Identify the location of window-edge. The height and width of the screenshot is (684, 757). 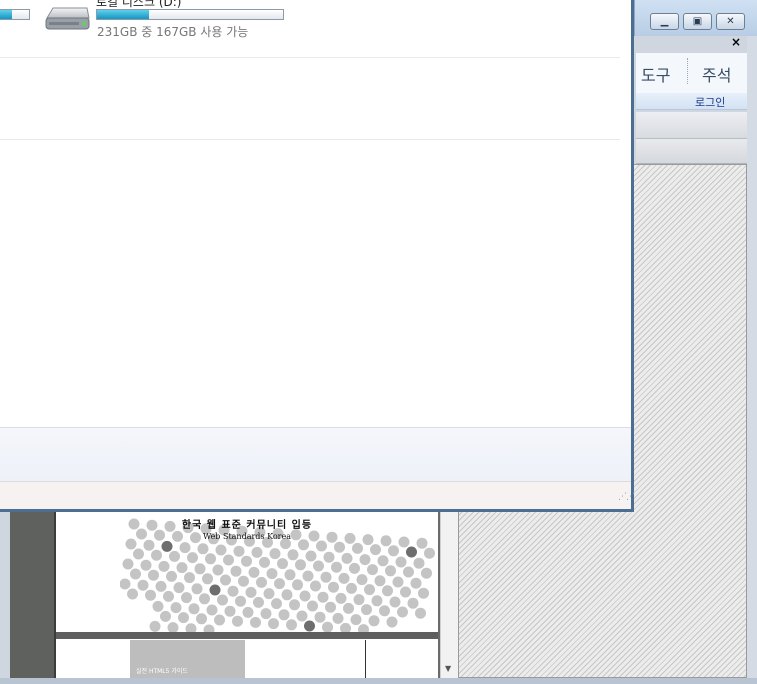
(752, 360).